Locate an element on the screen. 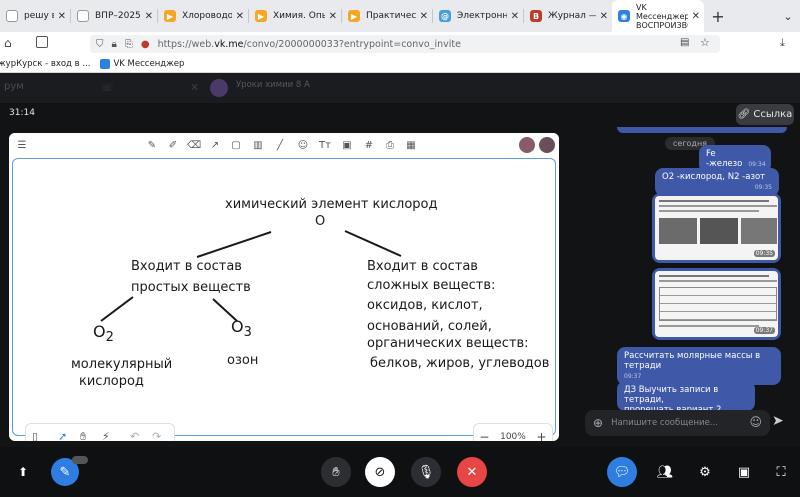 The width and height of the screenshot is (800, 497). sticky-note-icon: ▥ is located at coordinates (258, 145).